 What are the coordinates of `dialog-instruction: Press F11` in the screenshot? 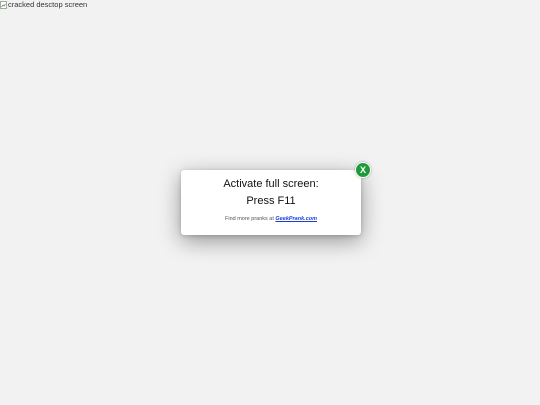 It's located at (271, 201).